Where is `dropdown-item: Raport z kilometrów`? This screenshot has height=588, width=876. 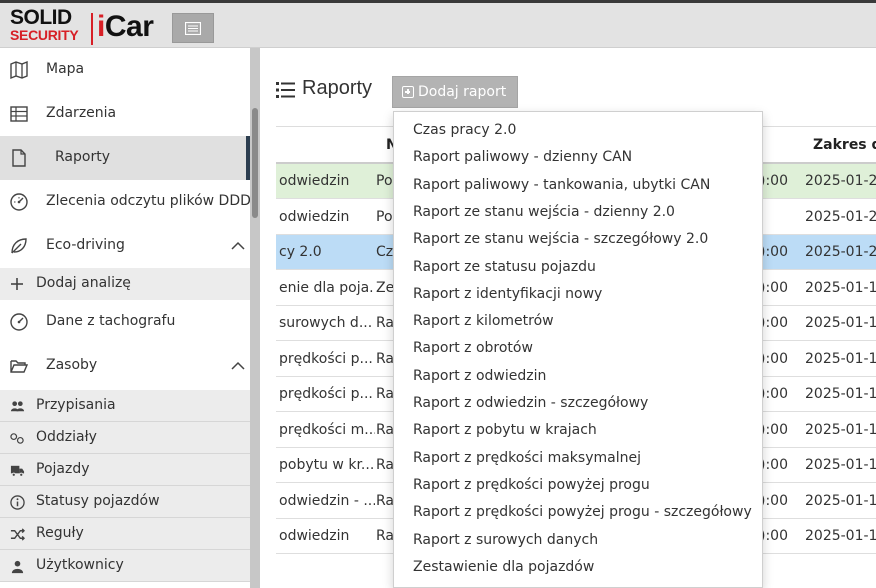 dropdown-item: Raport z kilometrów is located at coordinates (483, 321).